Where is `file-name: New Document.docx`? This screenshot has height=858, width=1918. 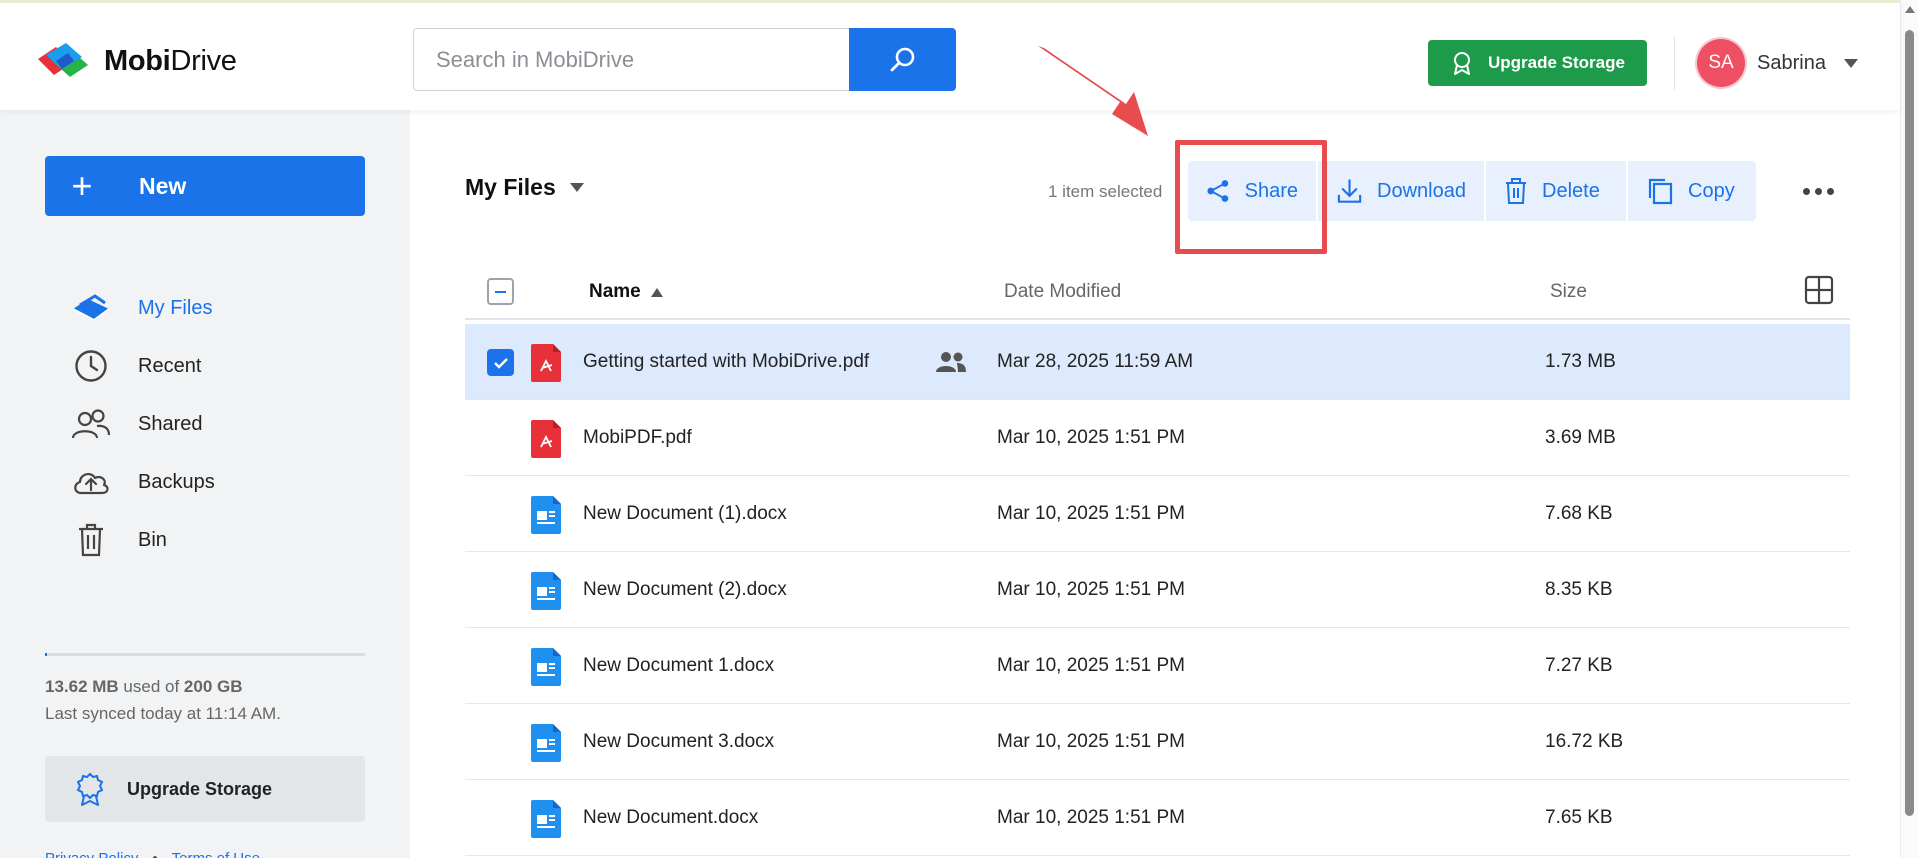
file-name: New Document.docx is located at coordinates (670, 818).